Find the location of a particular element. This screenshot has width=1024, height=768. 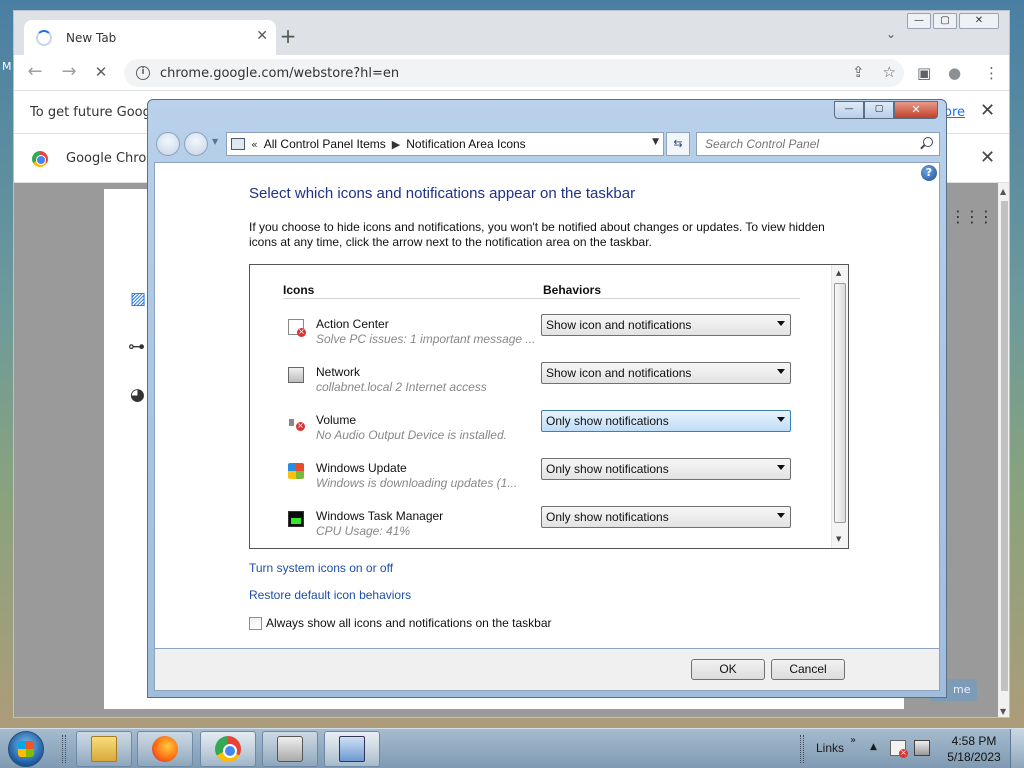

bookmark-star-icon: ☆ is located at coordinates (889, 72).